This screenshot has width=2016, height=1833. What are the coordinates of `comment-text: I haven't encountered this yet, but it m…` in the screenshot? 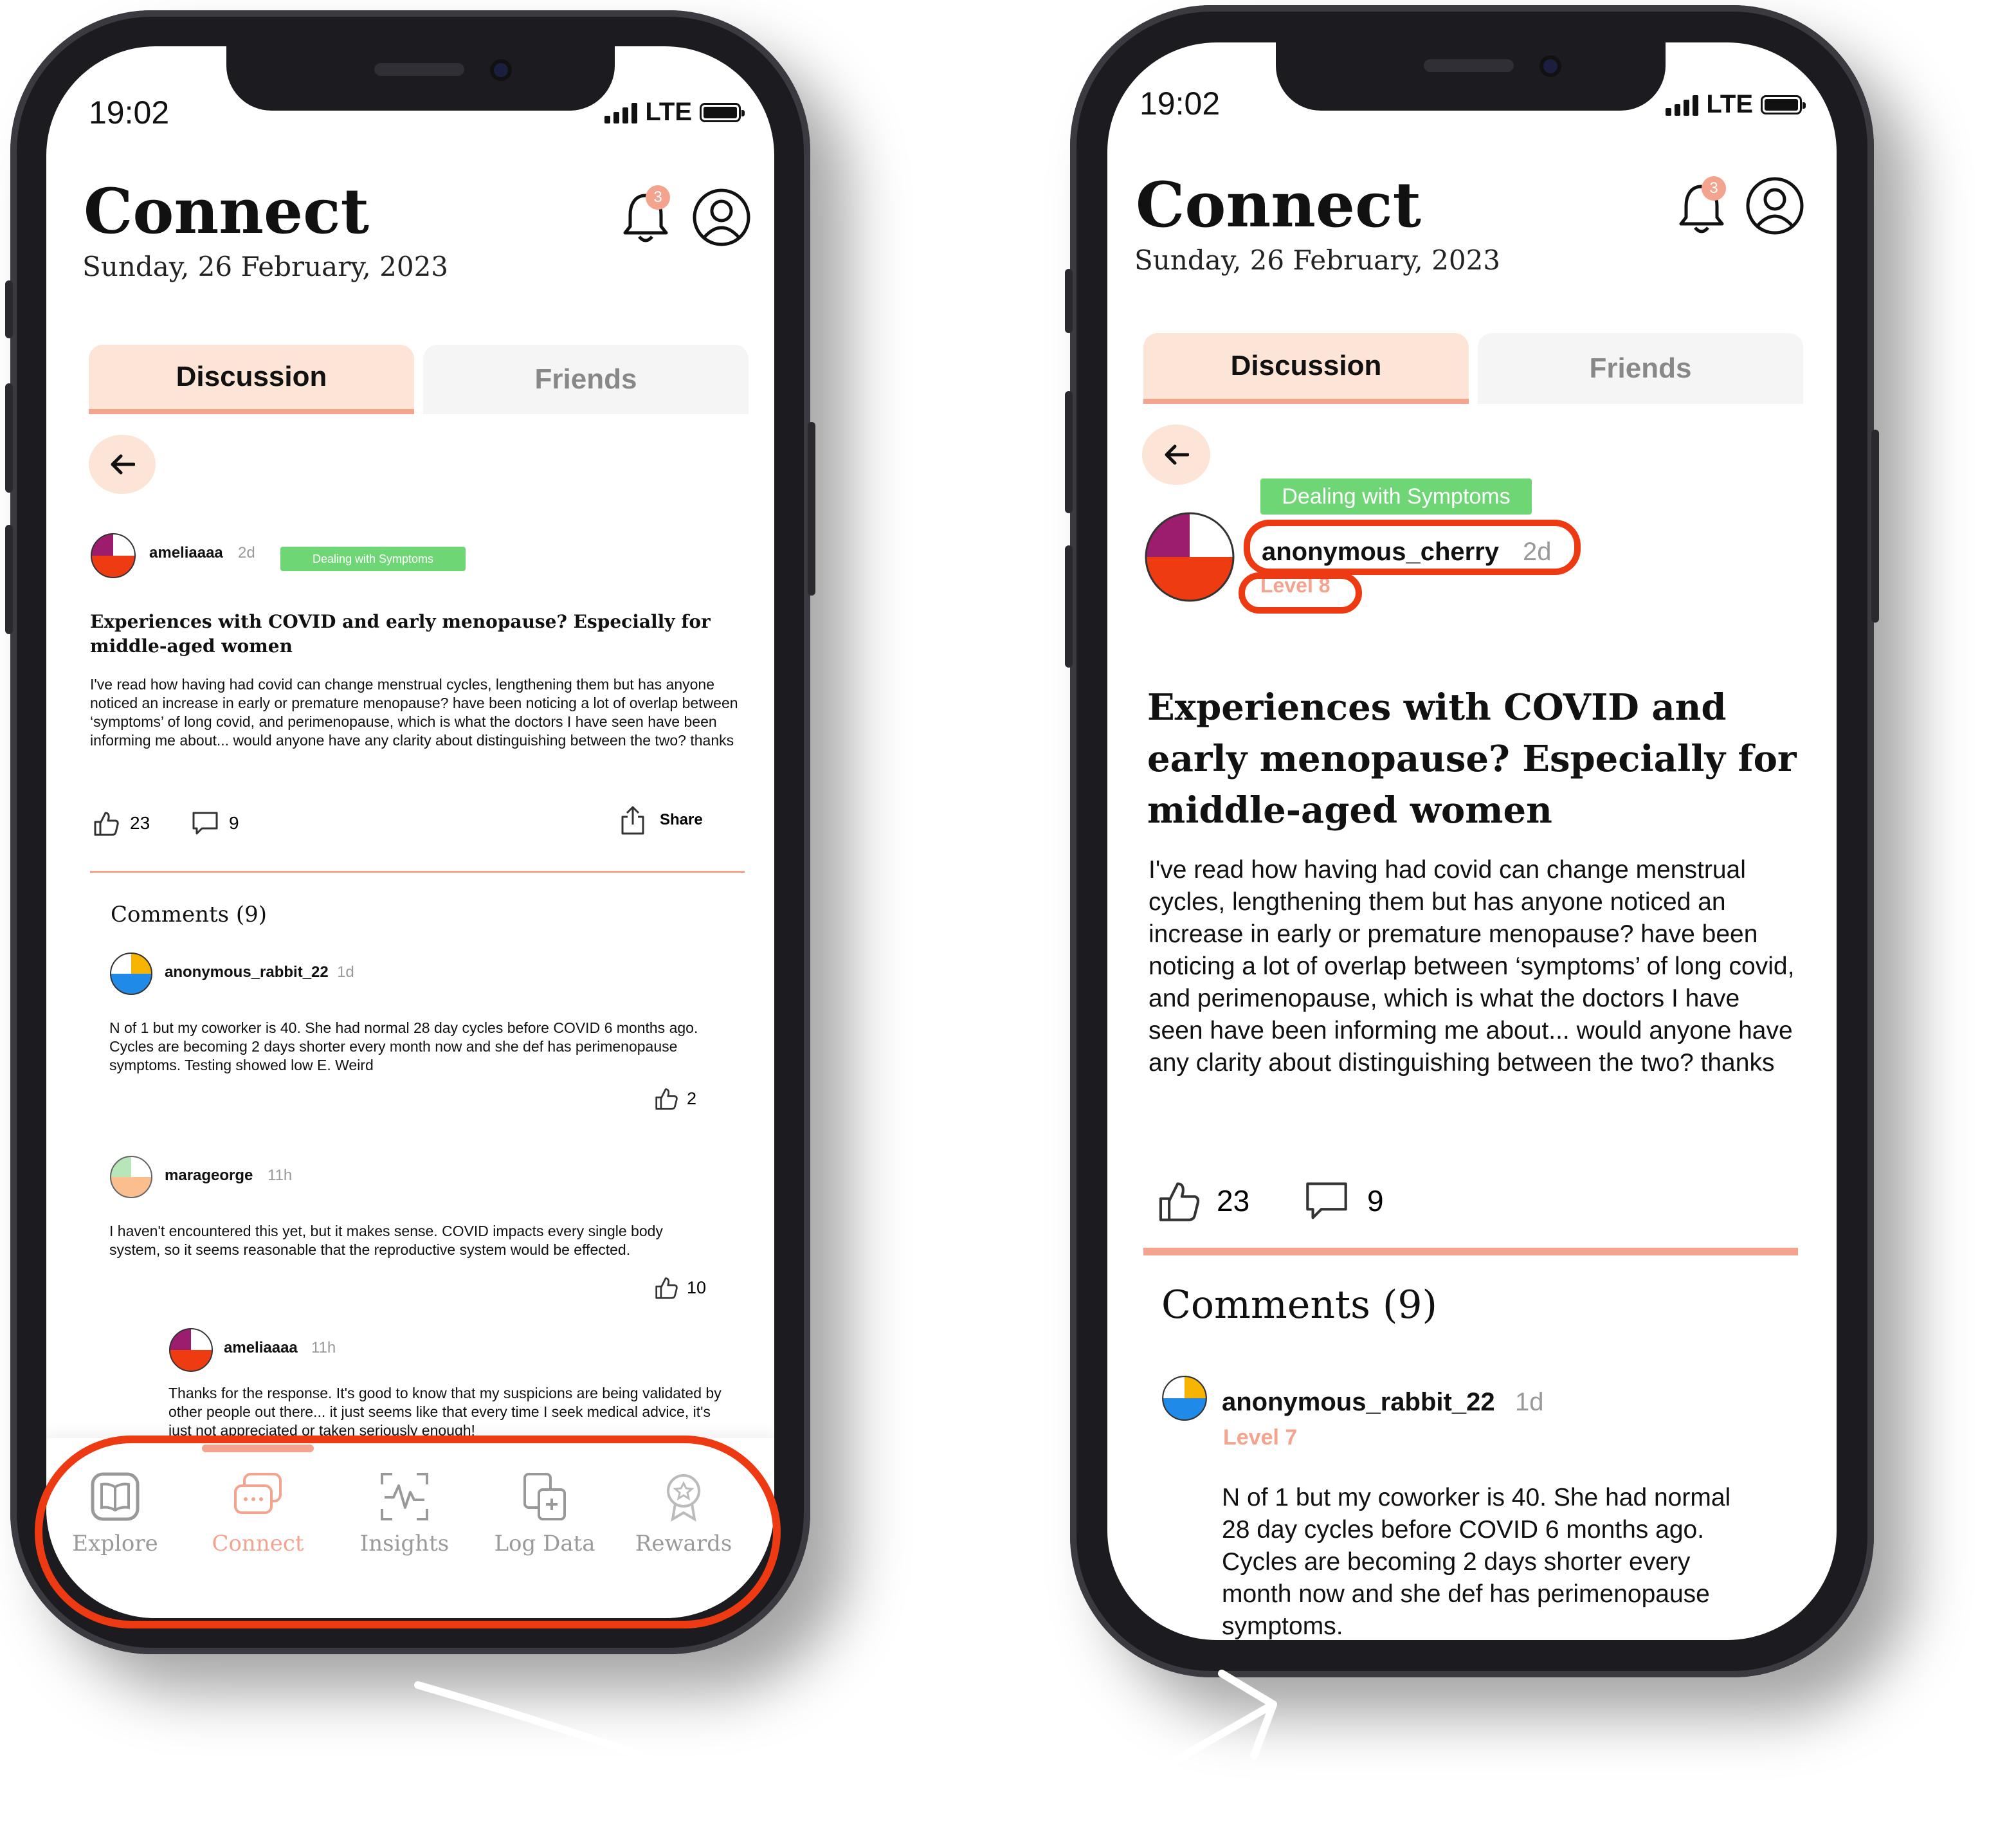 It's located at (386, 1240).